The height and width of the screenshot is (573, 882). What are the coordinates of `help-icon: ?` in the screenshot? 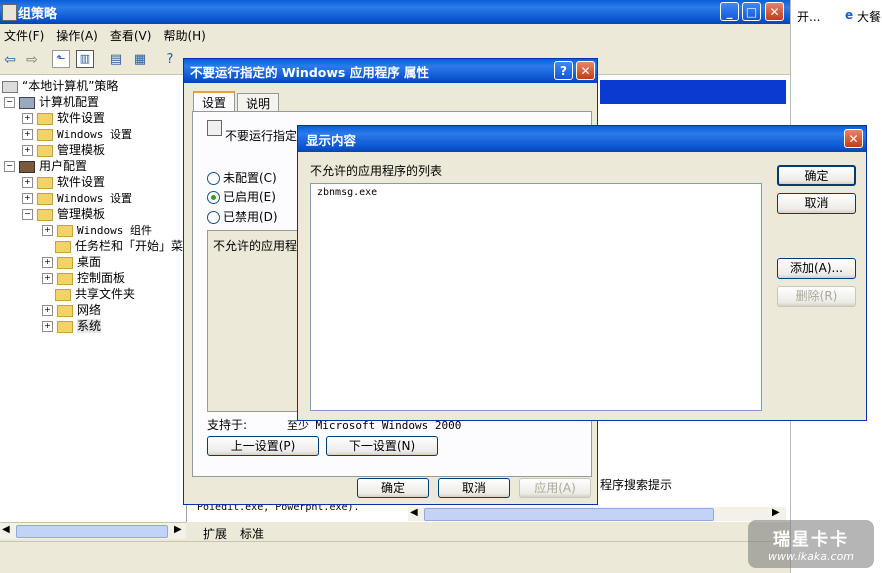 It's located at (170, 60).